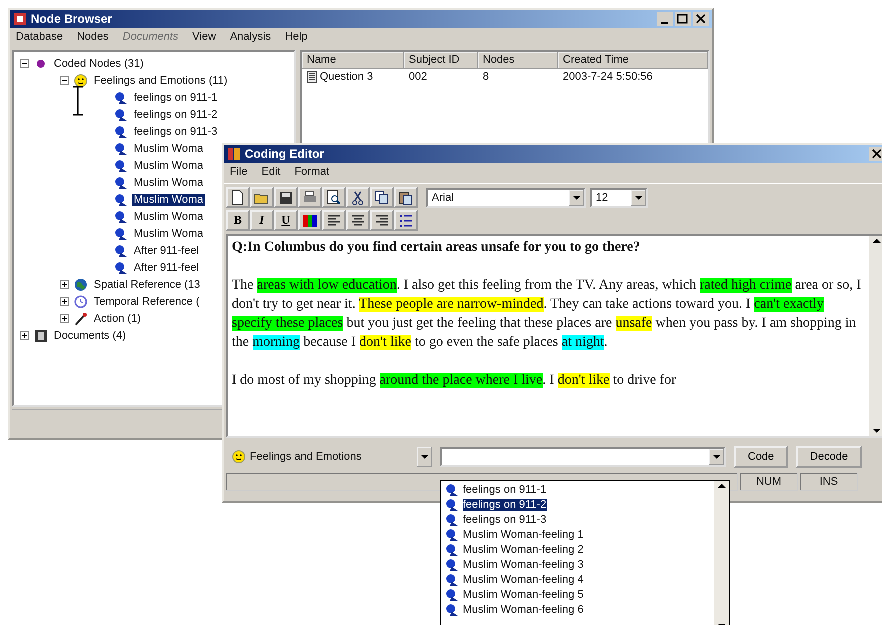  What do you see at coordinates (518, 60) in the screenshot?
I see `column-header: Nodes` at bounding box center [518, 60].